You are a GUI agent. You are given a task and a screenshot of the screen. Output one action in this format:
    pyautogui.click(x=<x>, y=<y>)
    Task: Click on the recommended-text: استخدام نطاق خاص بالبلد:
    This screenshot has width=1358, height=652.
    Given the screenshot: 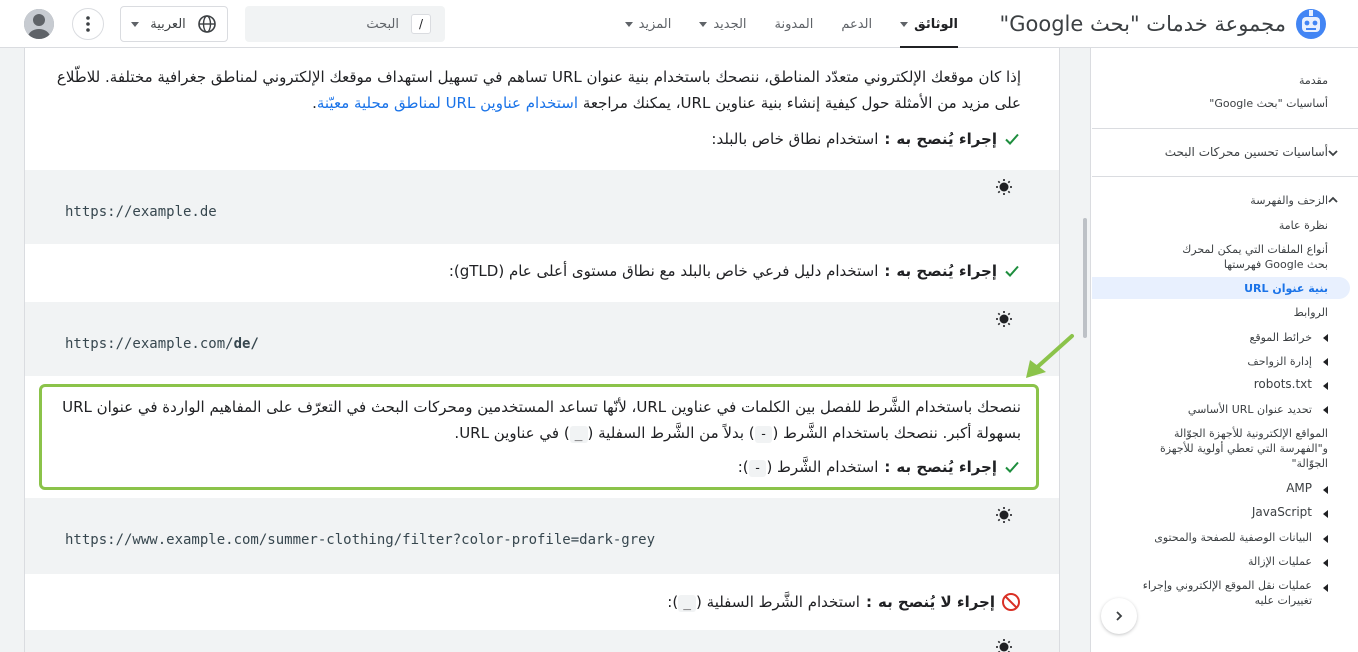 What is the action you would take?
    pyautogui.click(x=795, y=139)
    